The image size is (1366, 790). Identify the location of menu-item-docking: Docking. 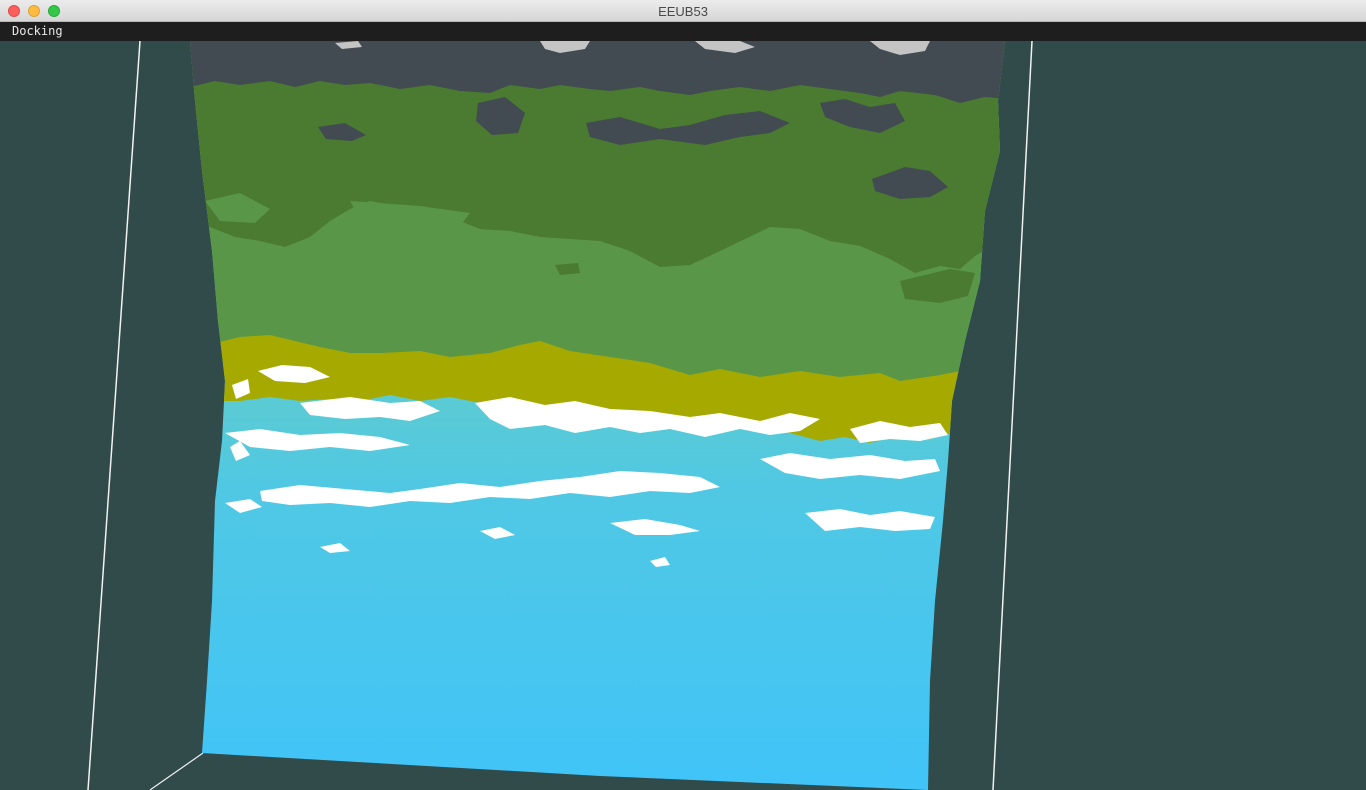
(37, 31).